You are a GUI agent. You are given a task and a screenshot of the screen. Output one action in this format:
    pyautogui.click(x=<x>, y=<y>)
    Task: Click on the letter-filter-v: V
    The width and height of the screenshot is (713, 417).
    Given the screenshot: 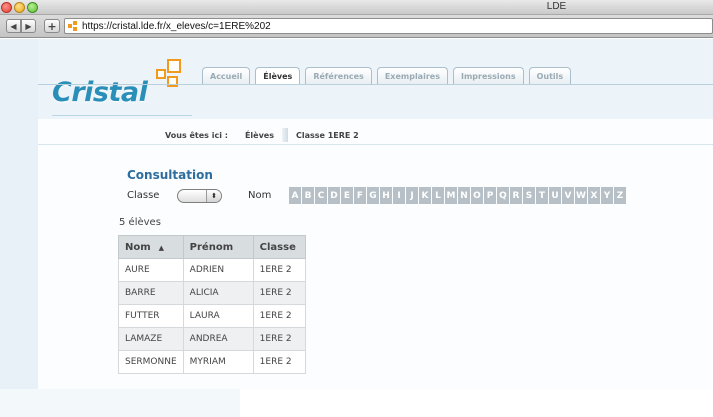 What is the action you would take?
    pyautogui.click(x=568, y=195)
    